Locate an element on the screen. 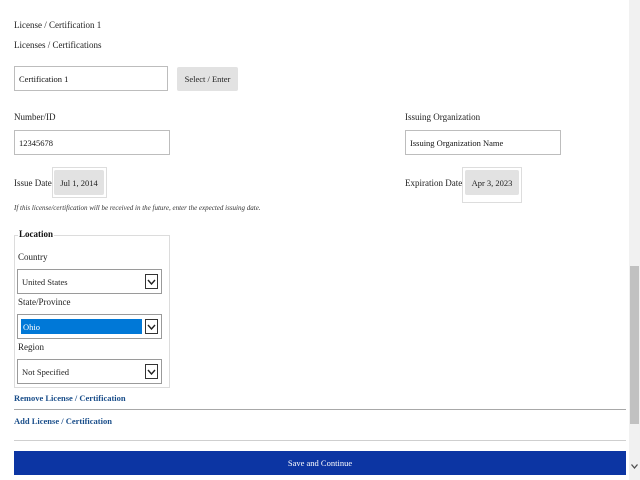 The height and width of the screenshot is (480, 640). number-id-input: 12345678 is located at coordinates (92, 142).